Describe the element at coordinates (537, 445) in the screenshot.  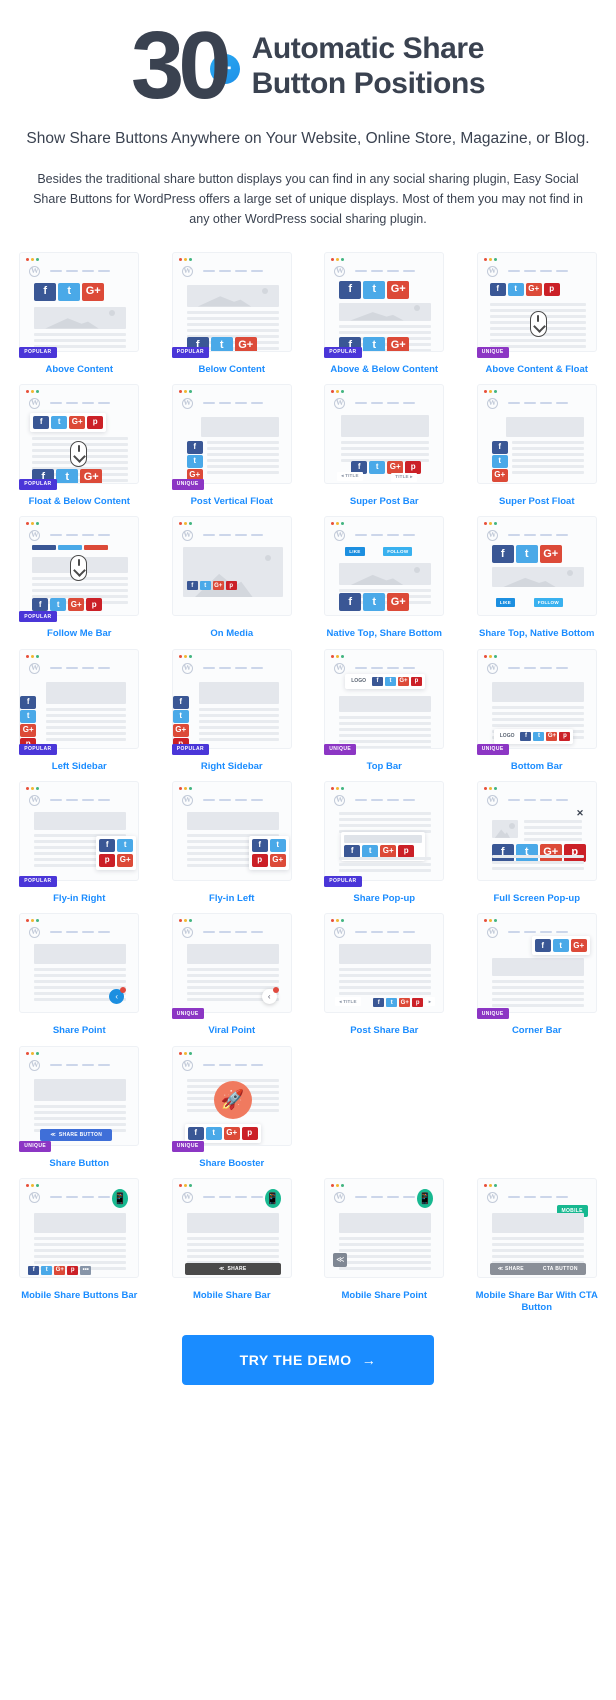
I see `position-card-super-post-float: W ftG+p Super Post Float` at that location.